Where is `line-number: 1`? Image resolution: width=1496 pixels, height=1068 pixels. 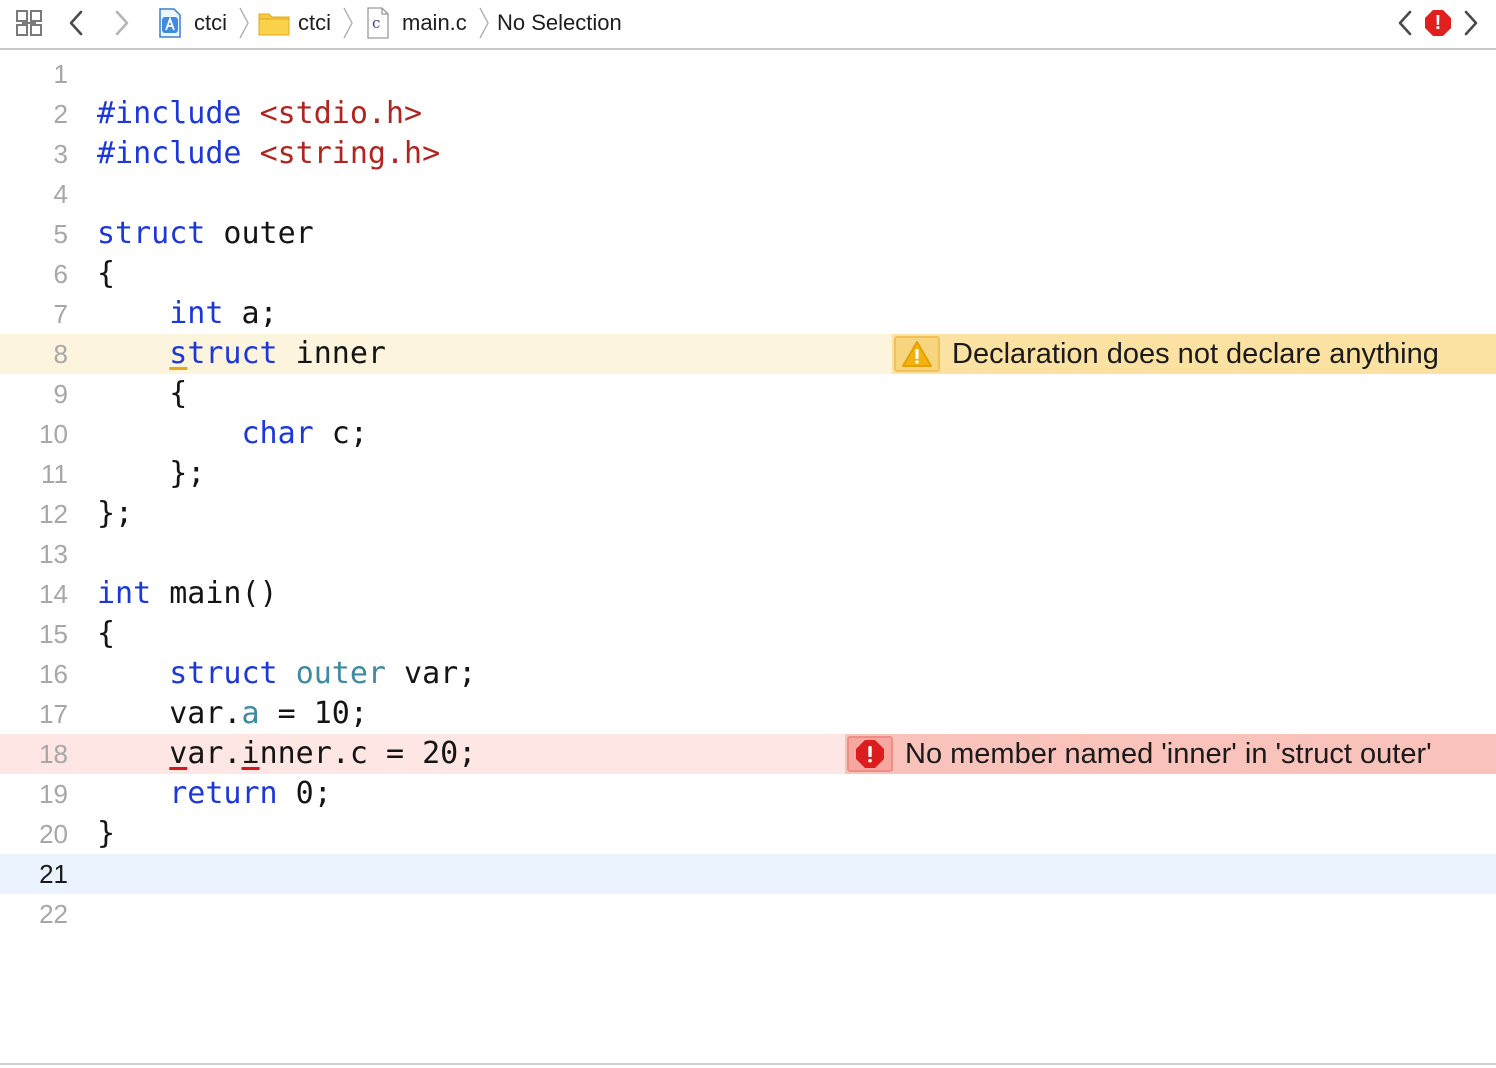
line-number: 1 is located at coordinates (34, 74).